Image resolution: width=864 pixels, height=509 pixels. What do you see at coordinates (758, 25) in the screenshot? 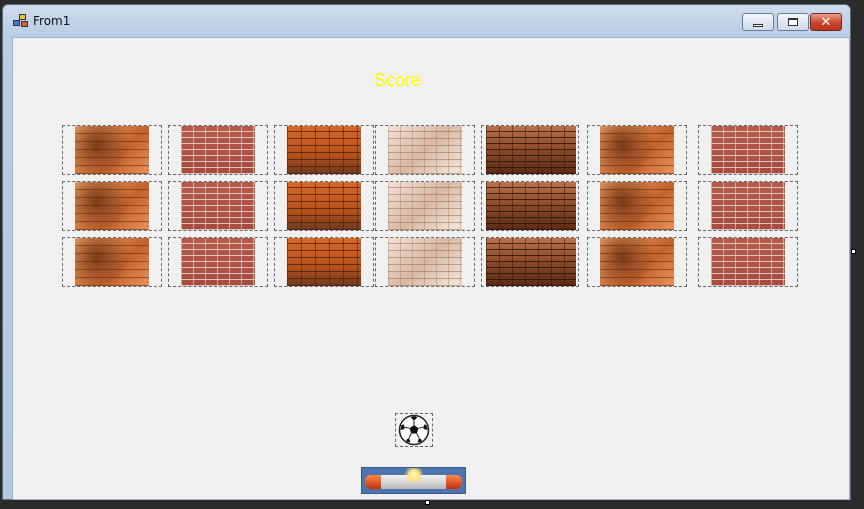
I see `minimize-icon` at bounding box center [758, 25].